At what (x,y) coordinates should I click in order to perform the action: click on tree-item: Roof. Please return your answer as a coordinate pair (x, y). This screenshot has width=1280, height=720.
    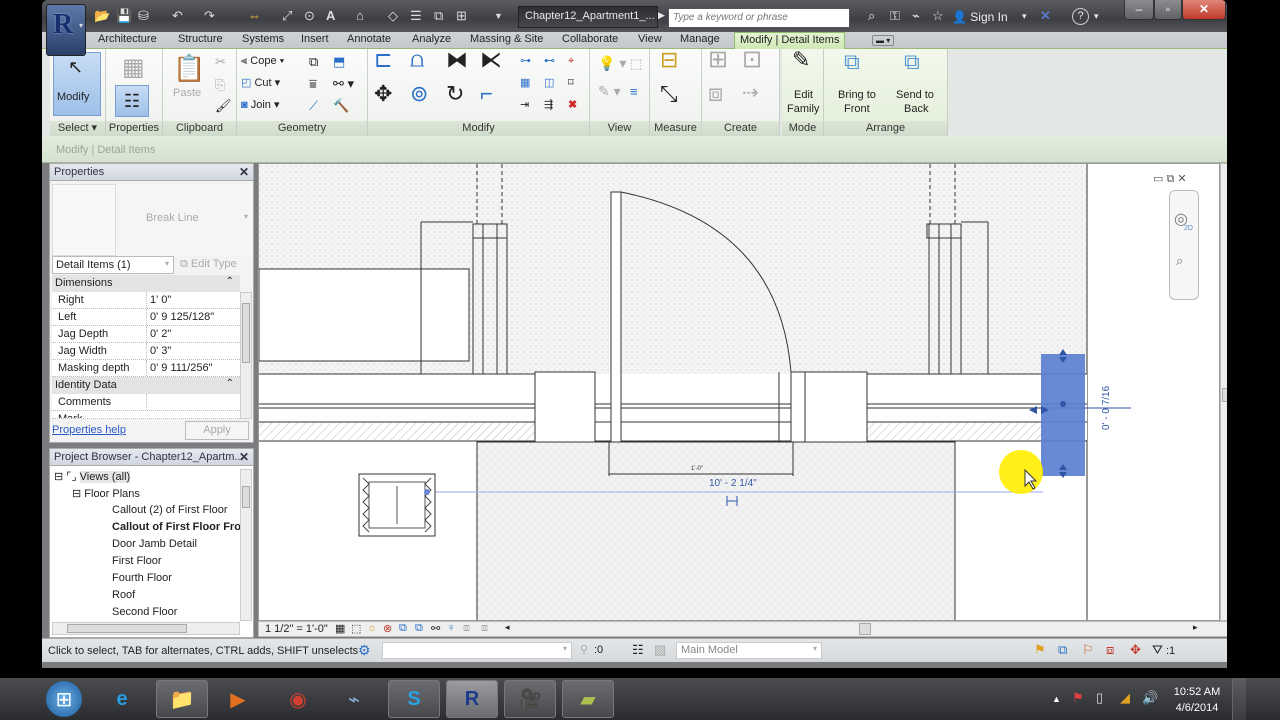
    Looking at the image, I should click on (123, 595).